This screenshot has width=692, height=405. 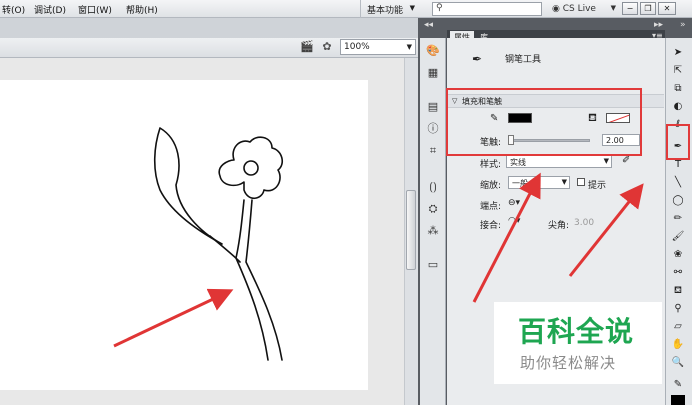 What do you see at coordinates (568, 363) in the screenshot?
I see `watermark-subtitle: 助你轻松解决` at bounding box center [568, 363].